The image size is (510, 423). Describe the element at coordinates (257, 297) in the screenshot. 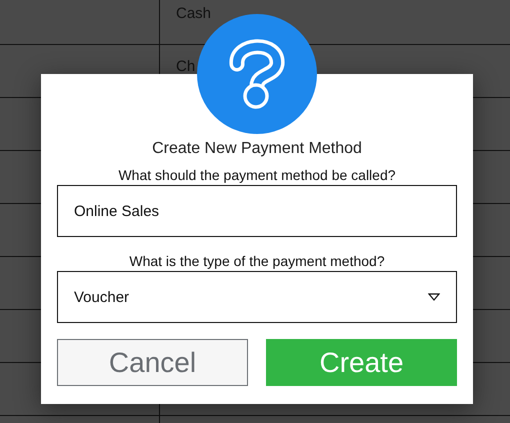

I see `type-select: Voucher` at that location.